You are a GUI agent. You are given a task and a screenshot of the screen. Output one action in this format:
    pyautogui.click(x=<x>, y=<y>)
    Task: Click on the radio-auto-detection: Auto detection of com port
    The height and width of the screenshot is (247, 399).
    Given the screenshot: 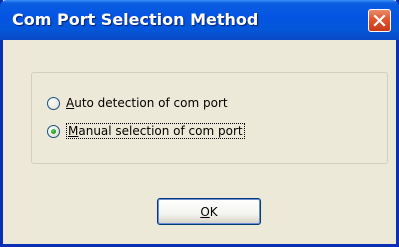 What is the action you would take?
    pyautogui.click(x=137, y=103)
    